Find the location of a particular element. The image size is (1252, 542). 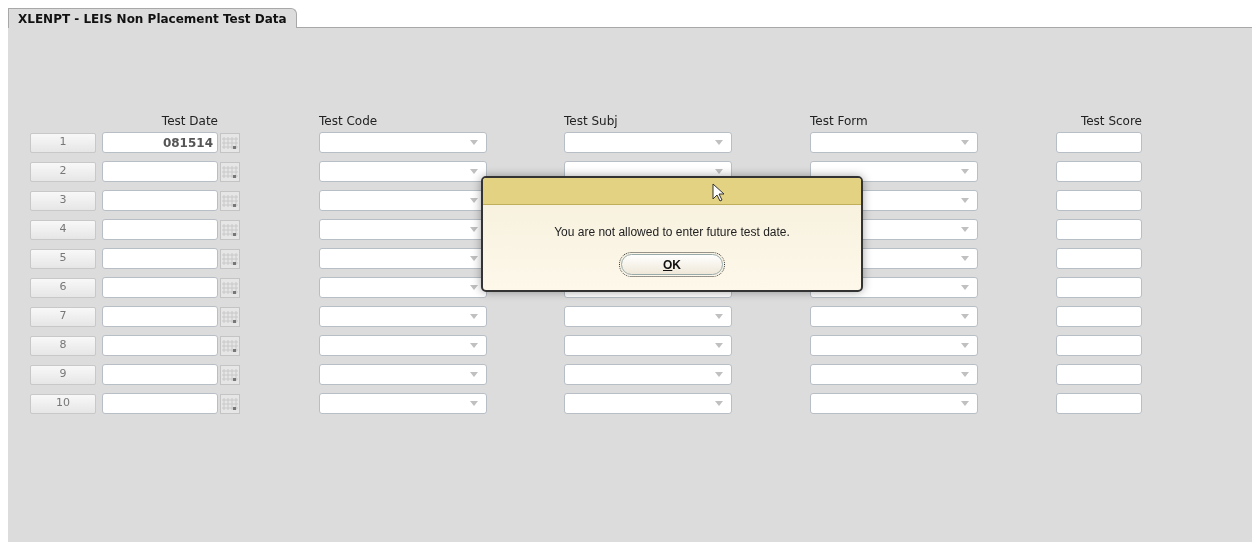

row-number-button: 9 is located at coordinates (63, 374).